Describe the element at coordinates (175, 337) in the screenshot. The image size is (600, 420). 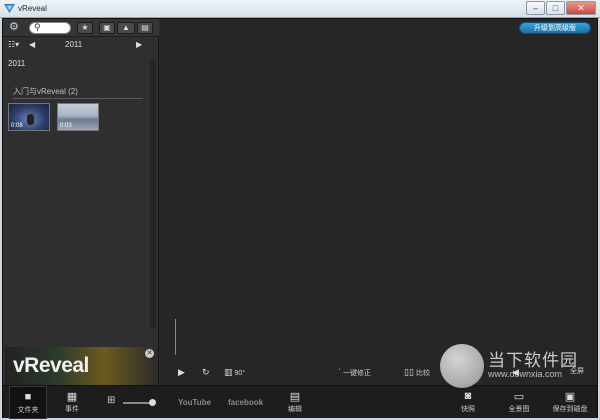
I see `timeline-marker` at that location.